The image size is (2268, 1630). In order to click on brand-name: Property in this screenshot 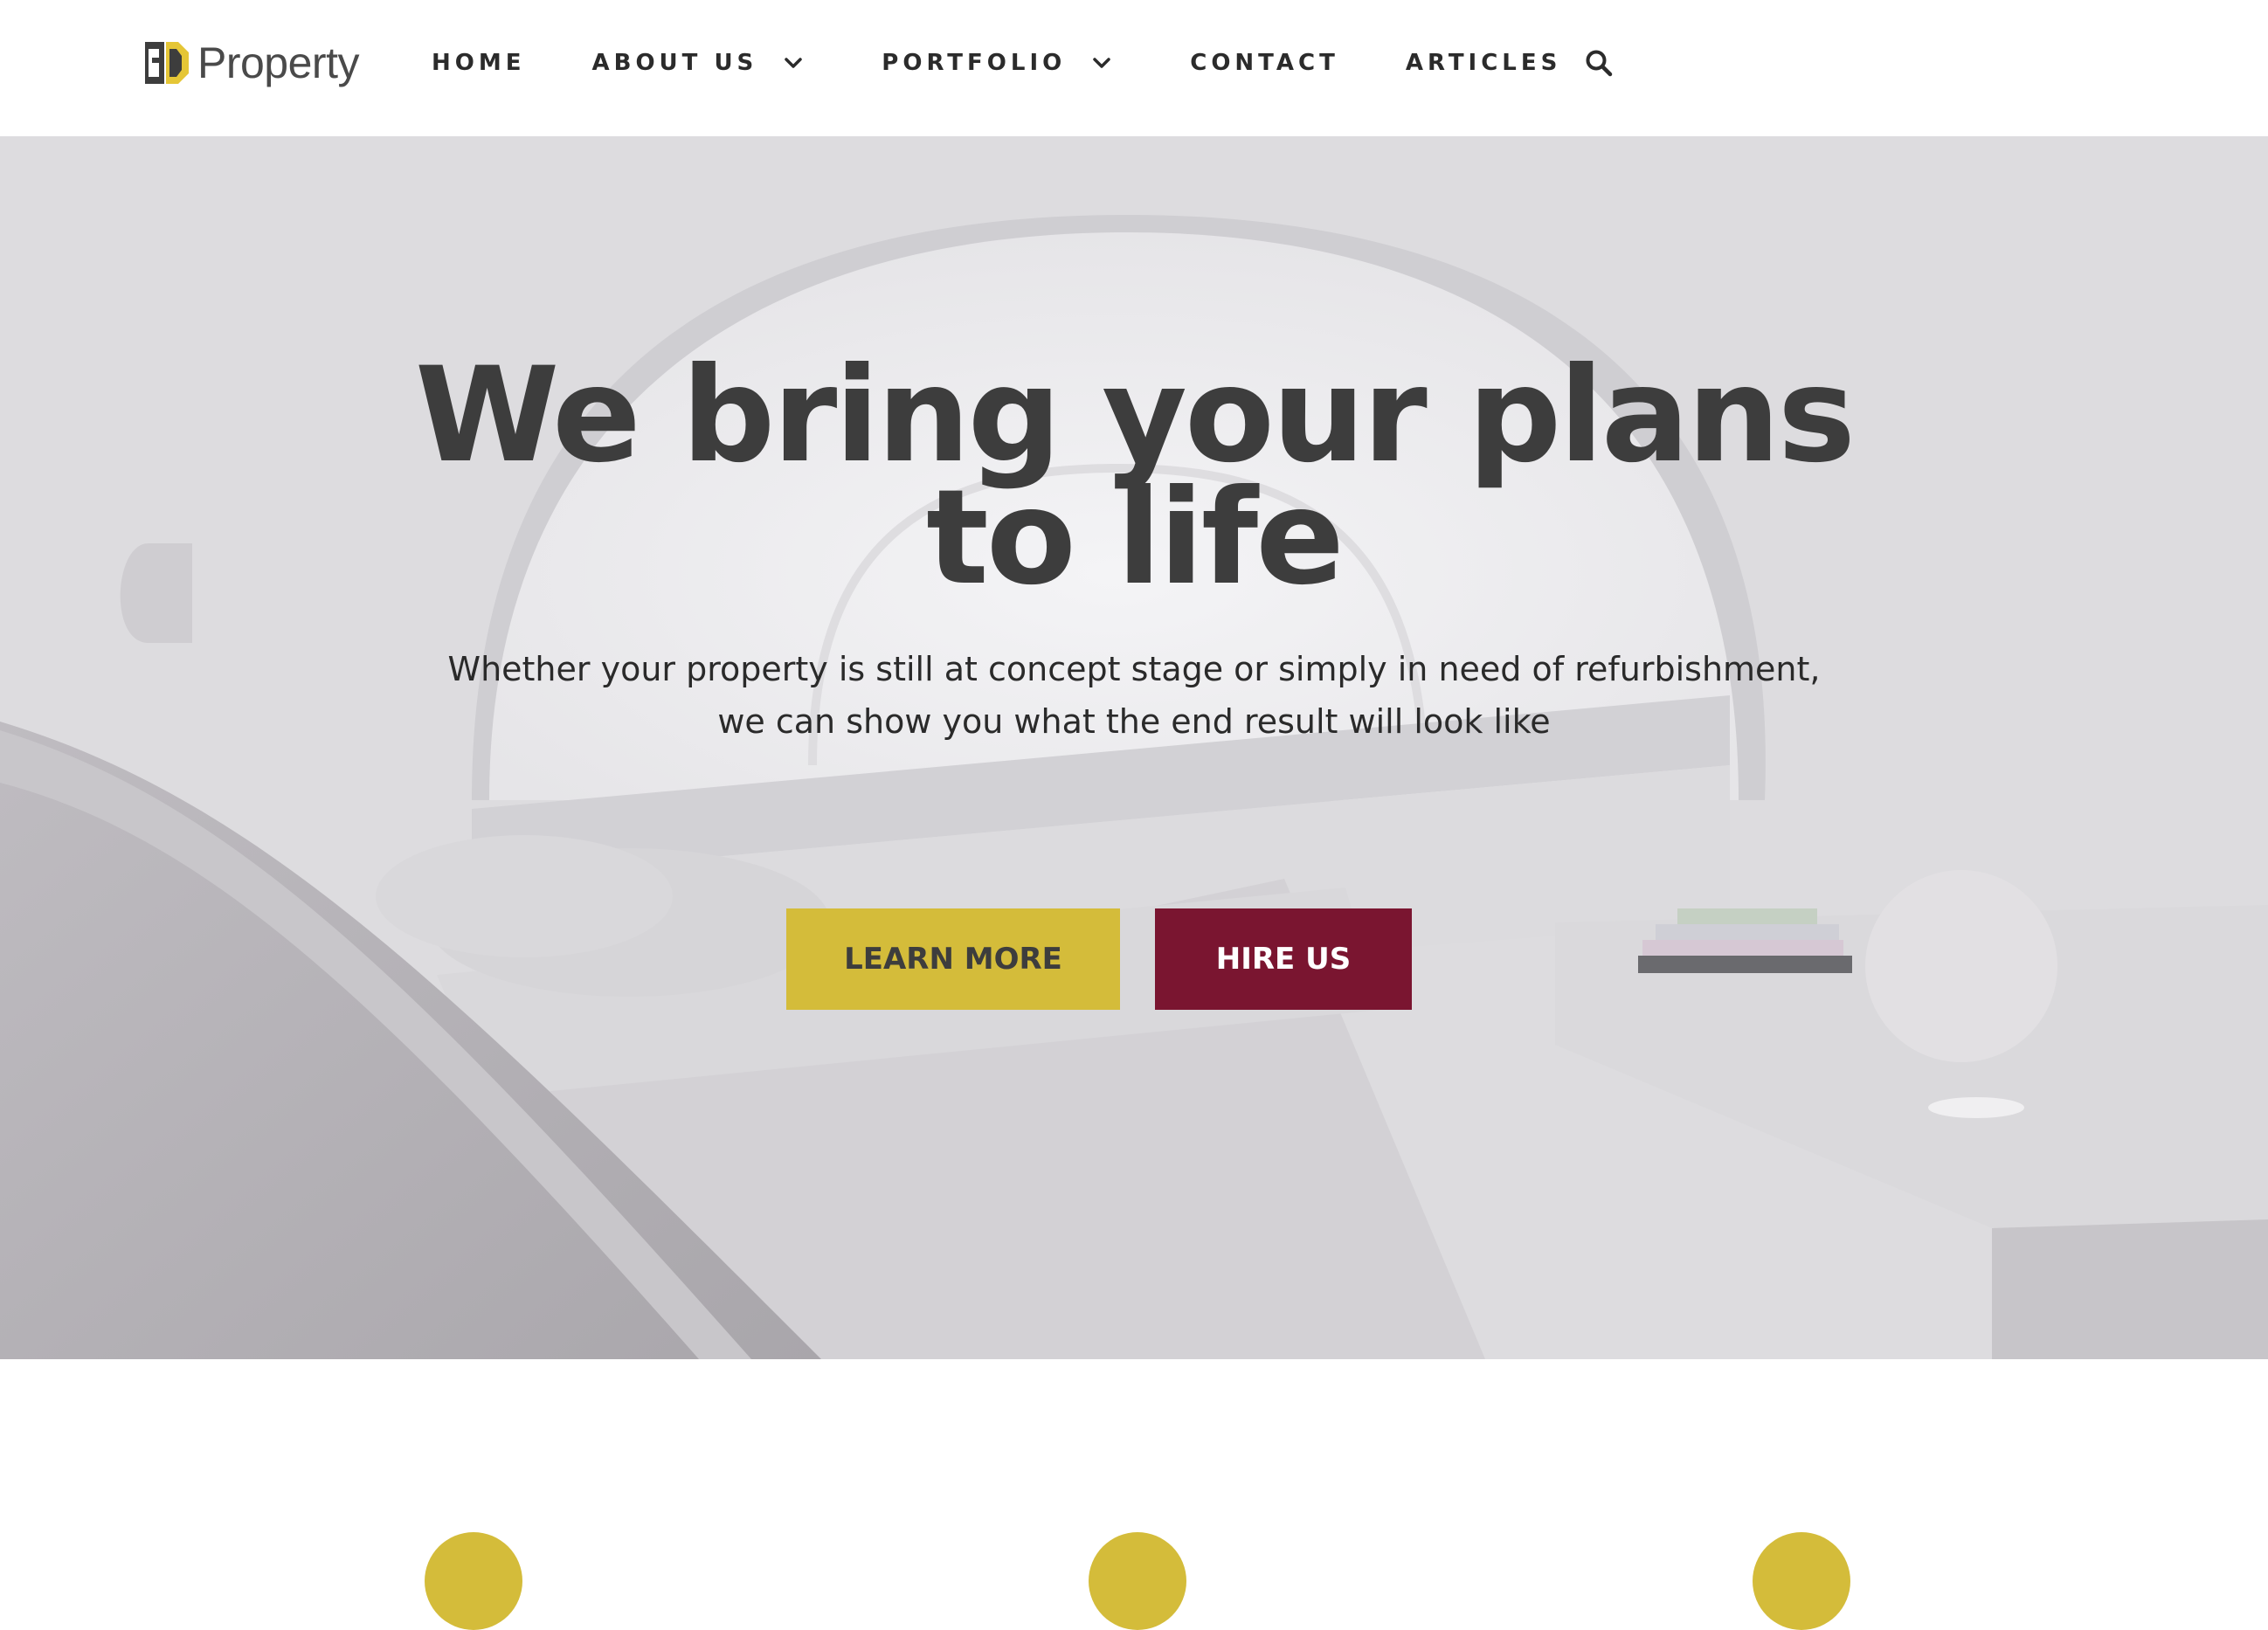, I will do `click(278, 62)`.